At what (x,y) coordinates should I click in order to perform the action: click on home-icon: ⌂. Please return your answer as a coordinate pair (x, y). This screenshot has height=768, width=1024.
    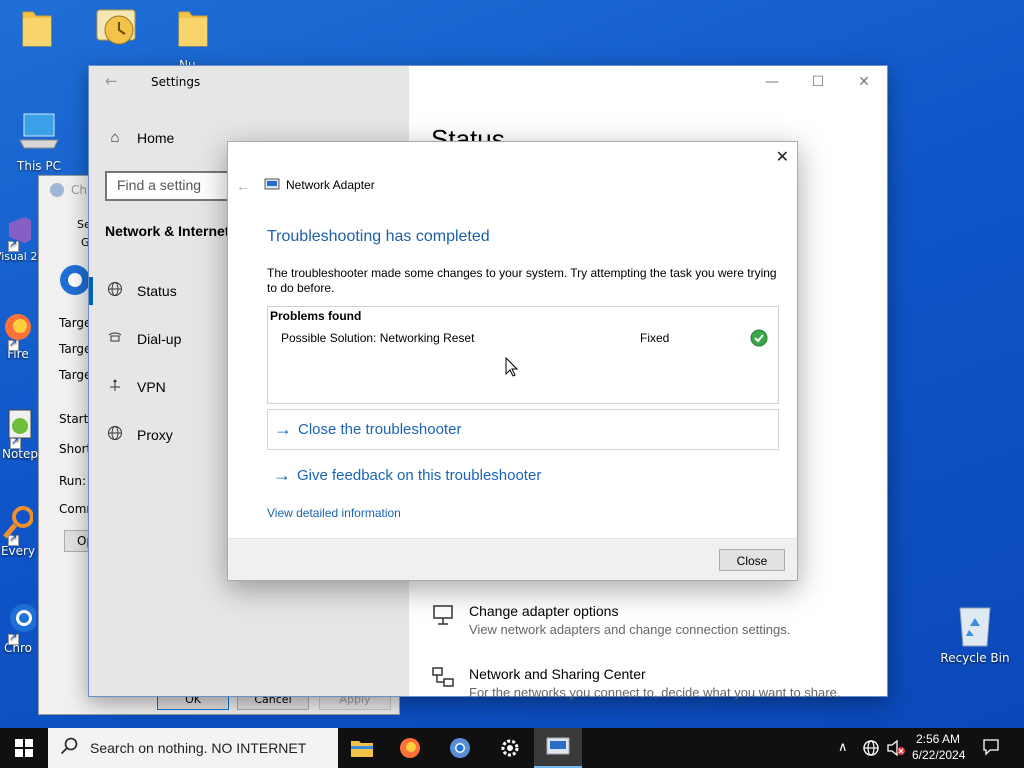
    Looking at the image, I should click on (115, 137).